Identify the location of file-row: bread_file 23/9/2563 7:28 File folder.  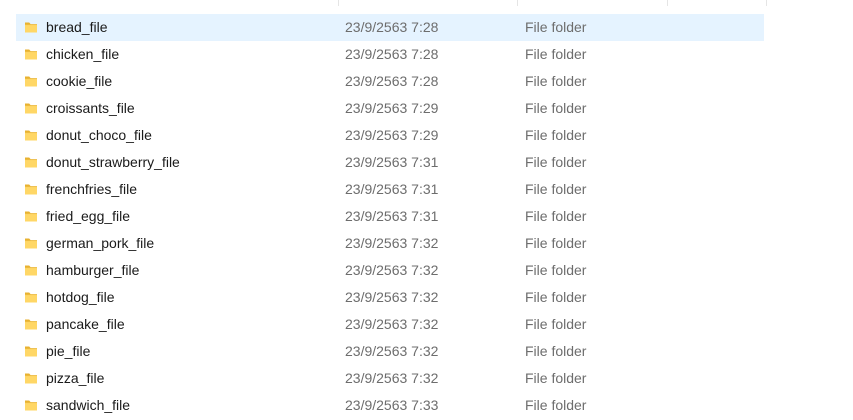
(390, 27).